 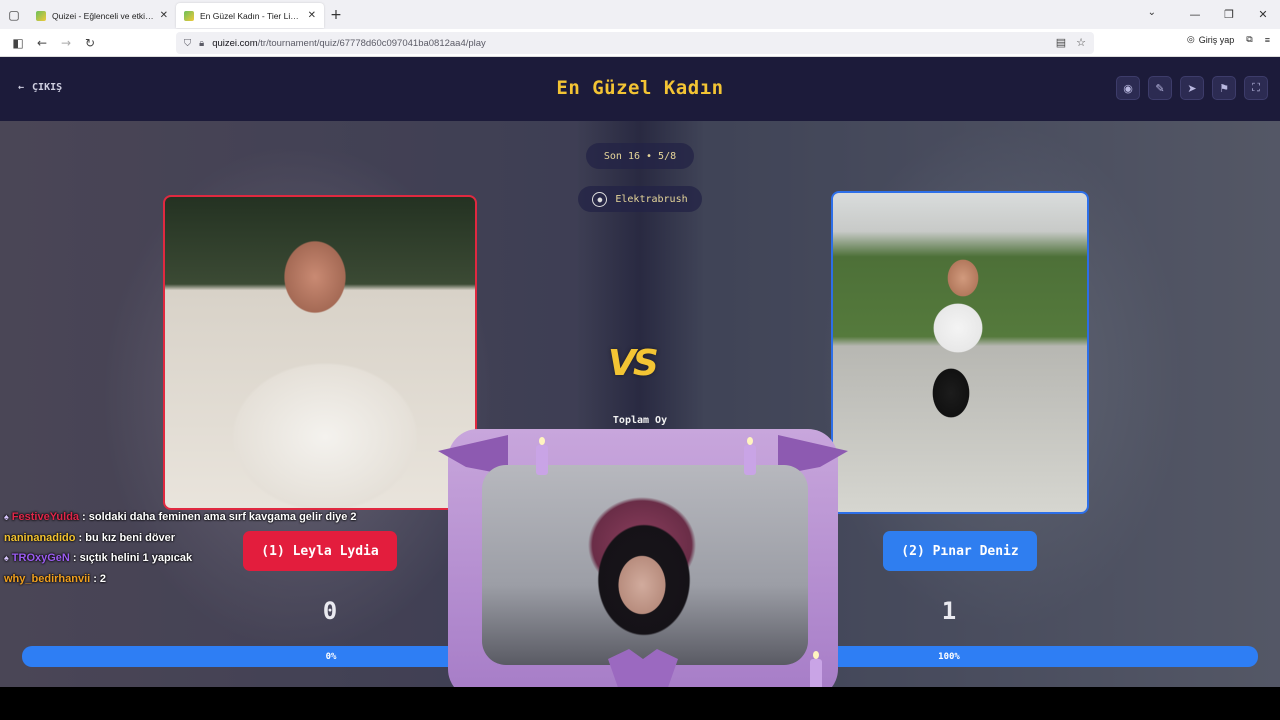 I want to click on chat-username: why_bedirhanvii, so click(x=47, y=579).